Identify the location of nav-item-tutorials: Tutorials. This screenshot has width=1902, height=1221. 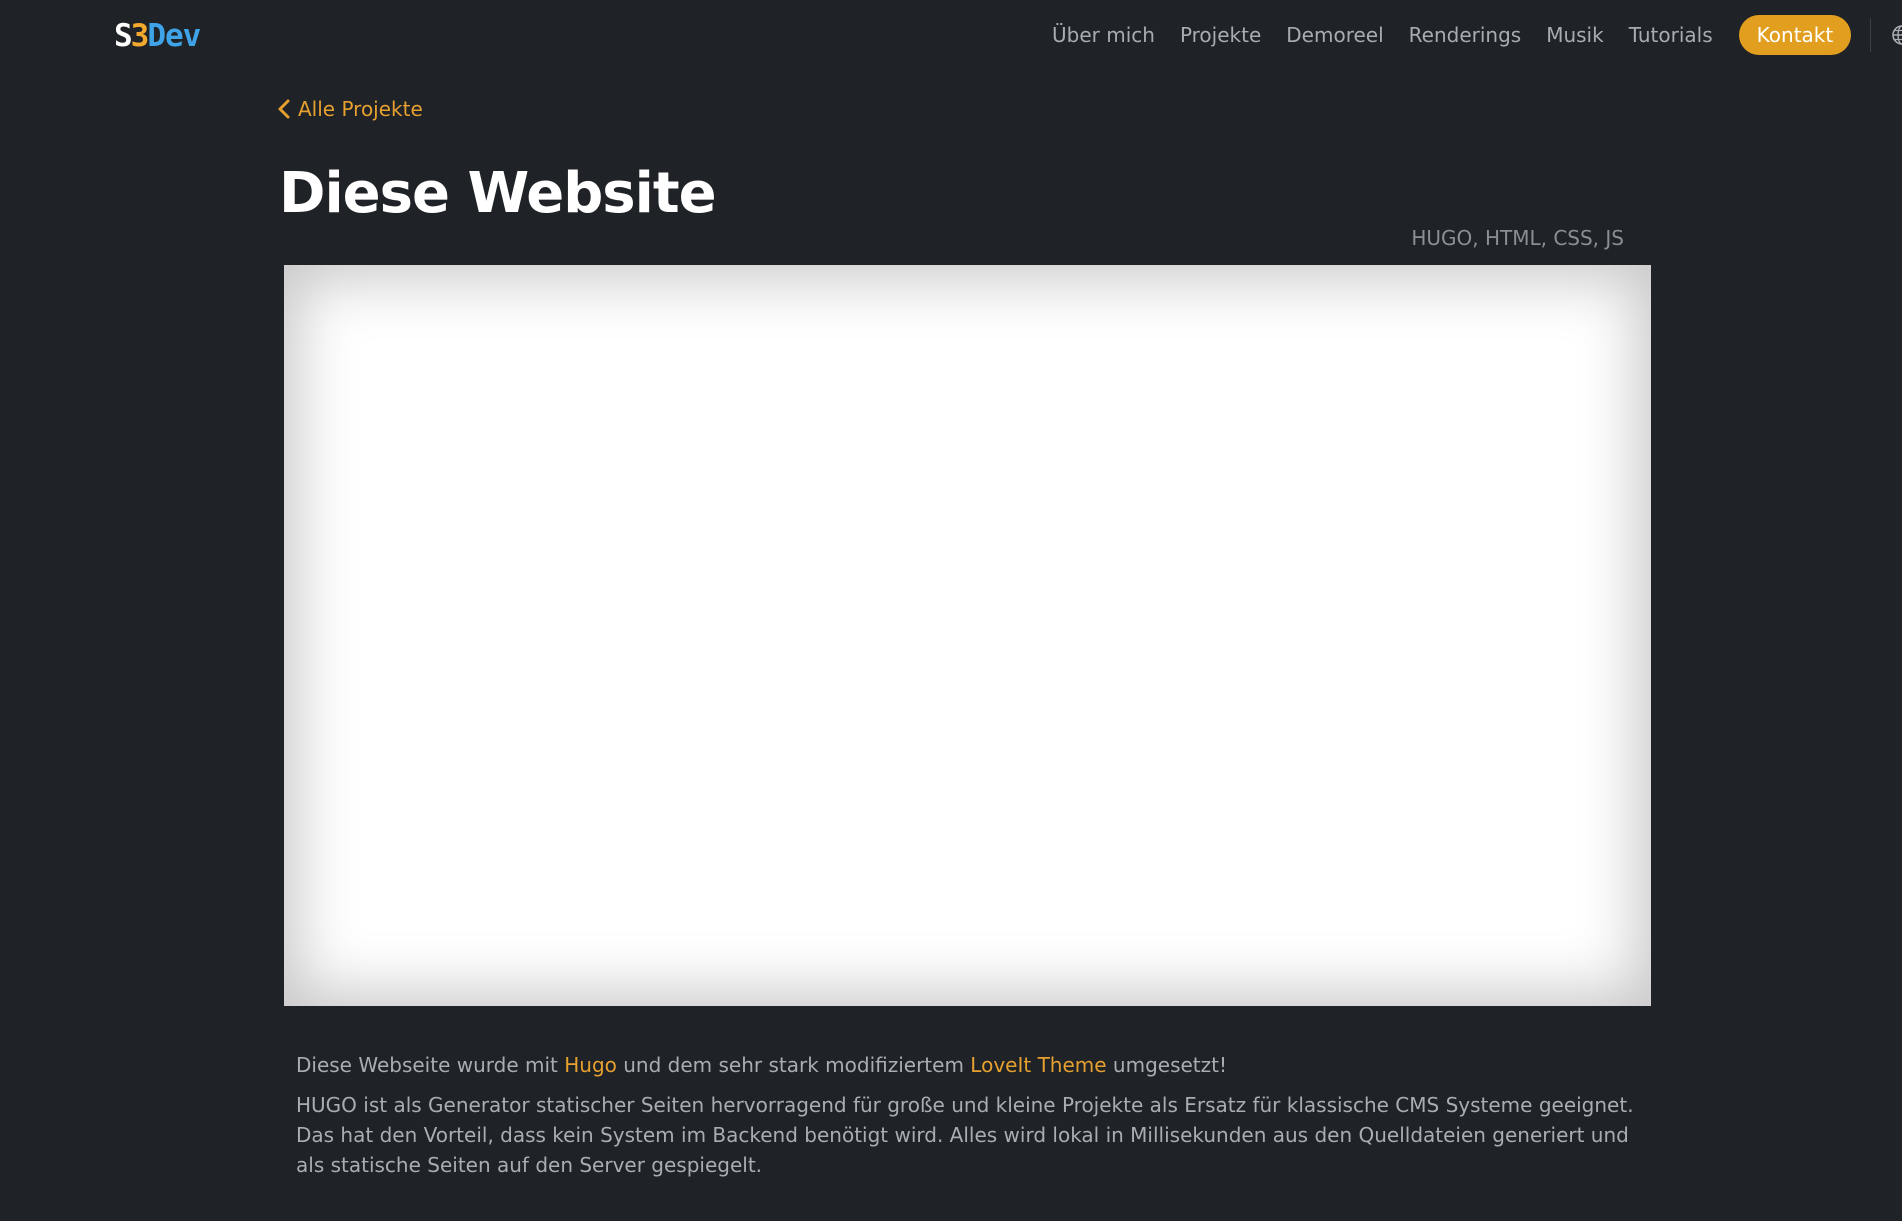
(1671, 35).